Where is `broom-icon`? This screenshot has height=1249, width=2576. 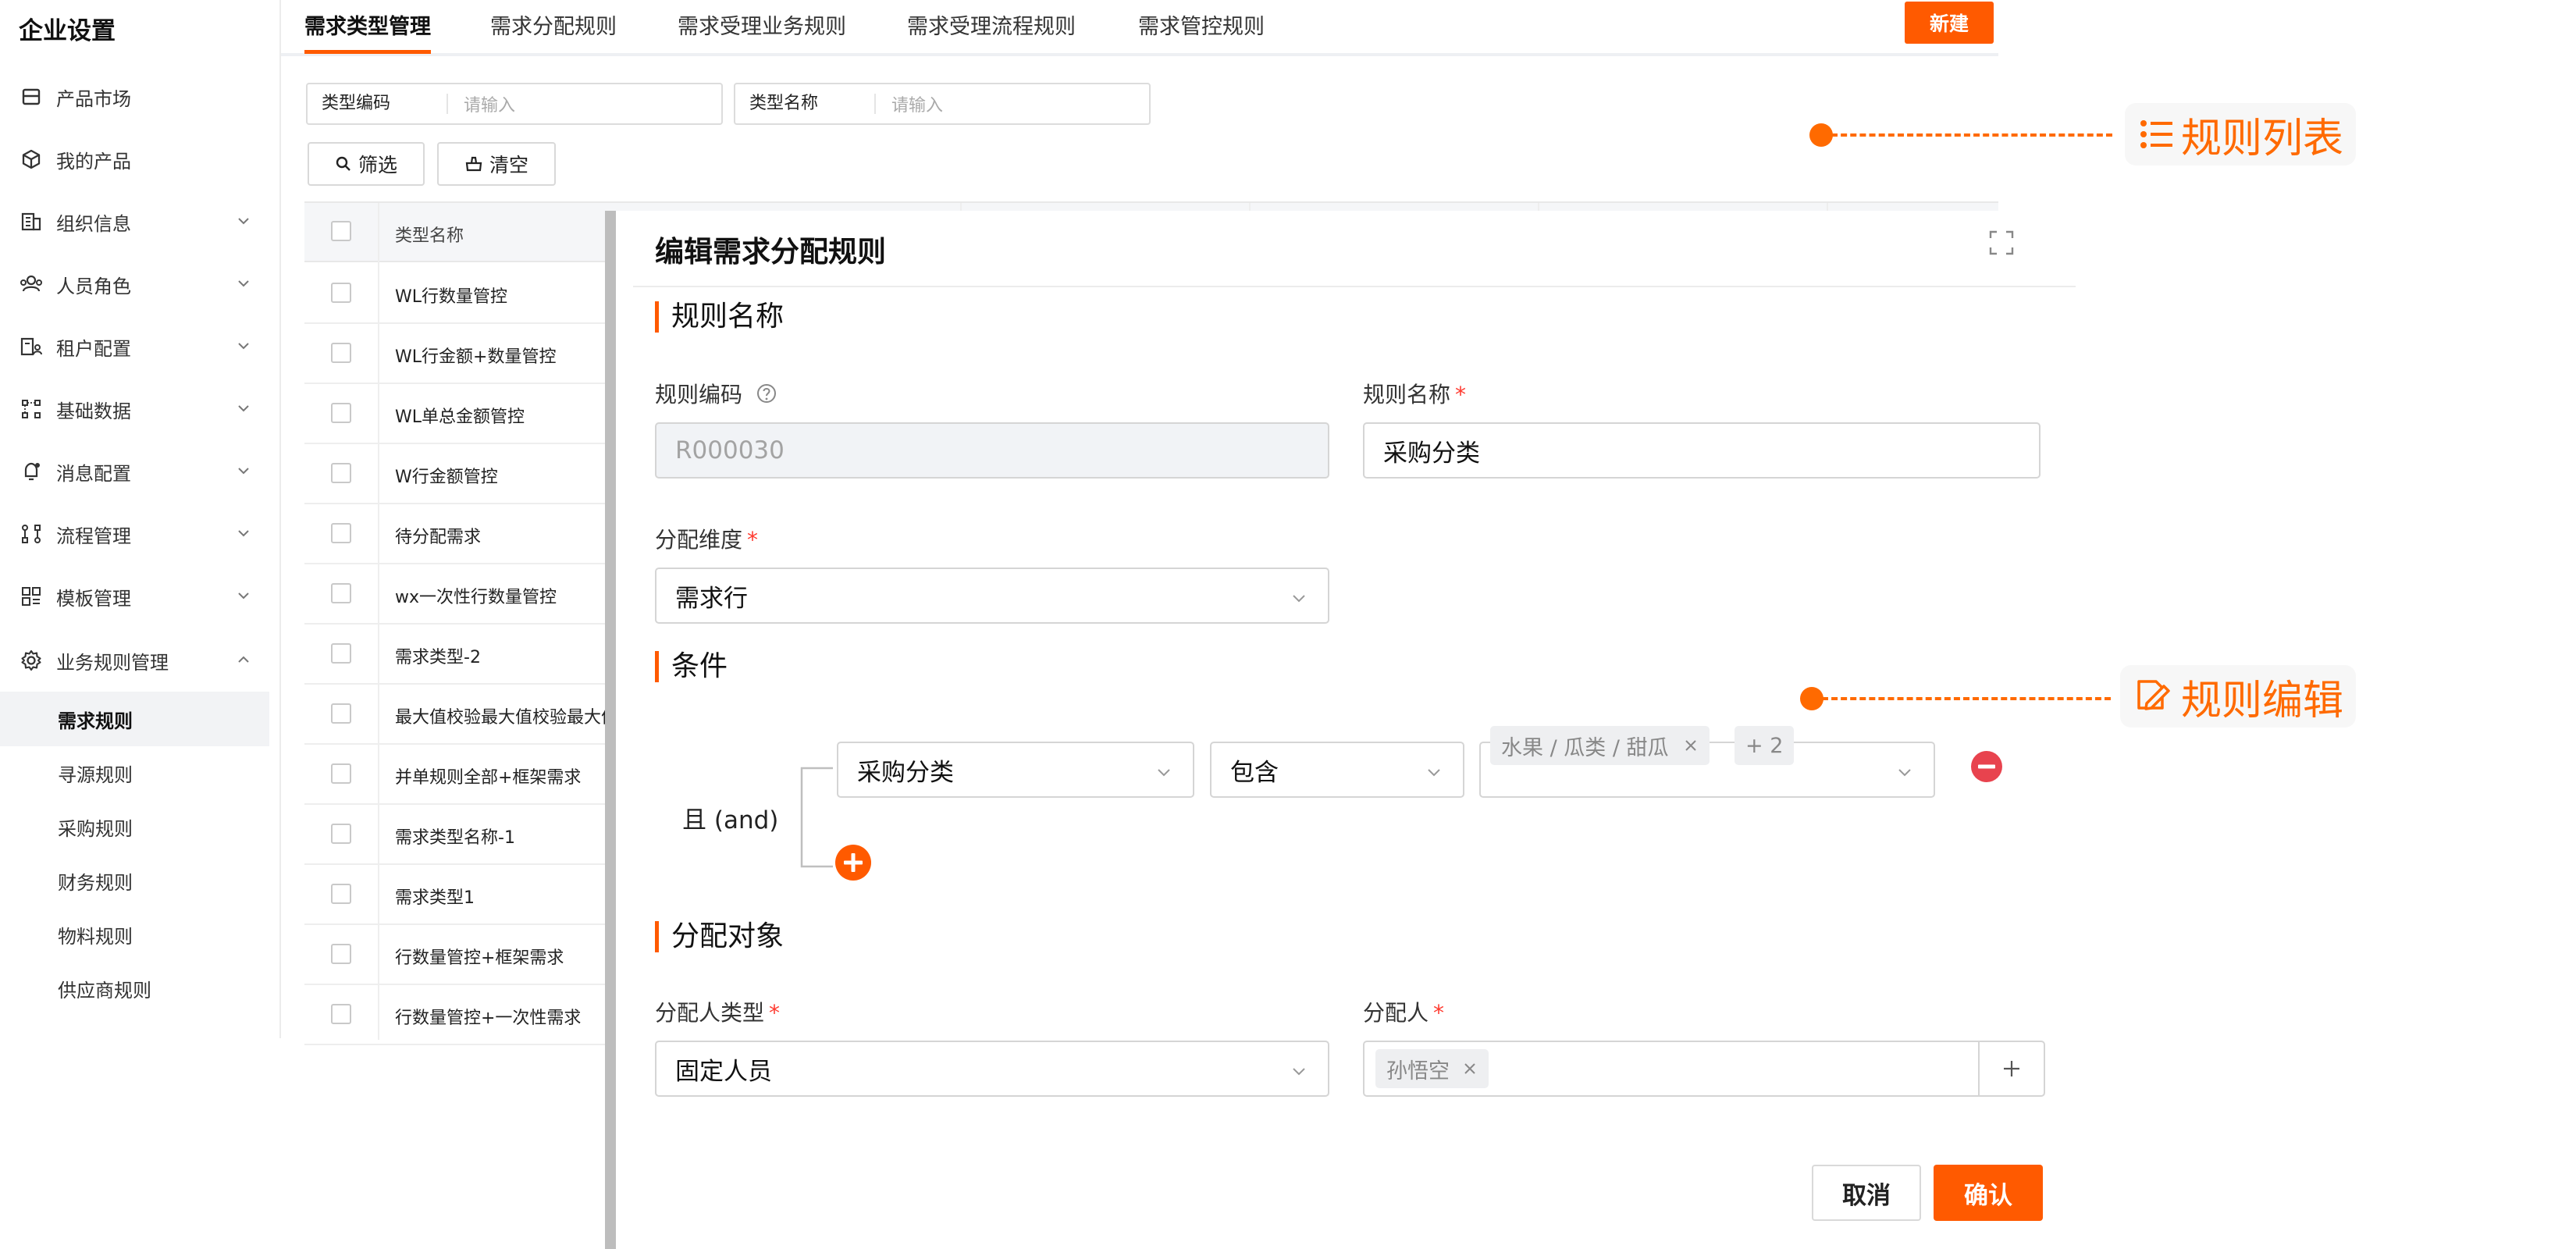 broom-icon is located at coordinates (474, 164).